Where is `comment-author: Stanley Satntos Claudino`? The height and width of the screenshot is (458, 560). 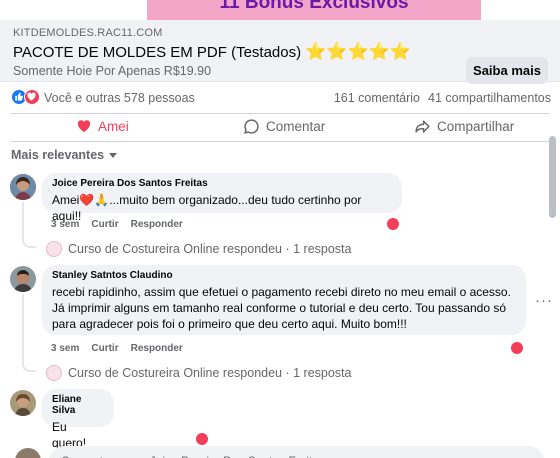 comment-author: Stanley Satntos Claudino is located at coordinates (284, 275).